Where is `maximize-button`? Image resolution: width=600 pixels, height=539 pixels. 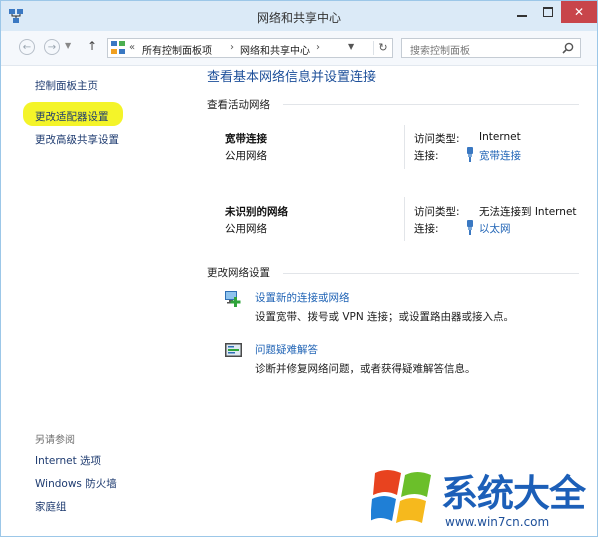
maximize-button is located at coordinates (548, 12).